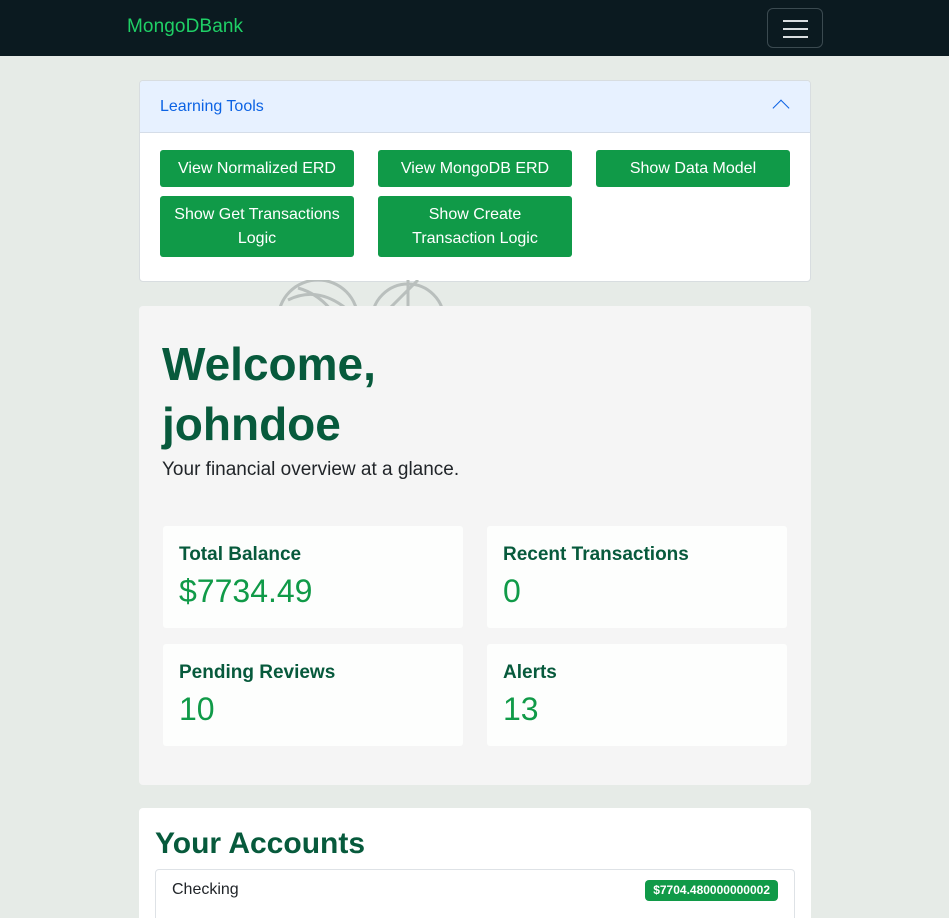 The width and height of the screenshot is (949, 918). What do you see at coordinates (512, 591) in the screenshot?
I see `stat-value: 0` at bounding box center [512, 591].